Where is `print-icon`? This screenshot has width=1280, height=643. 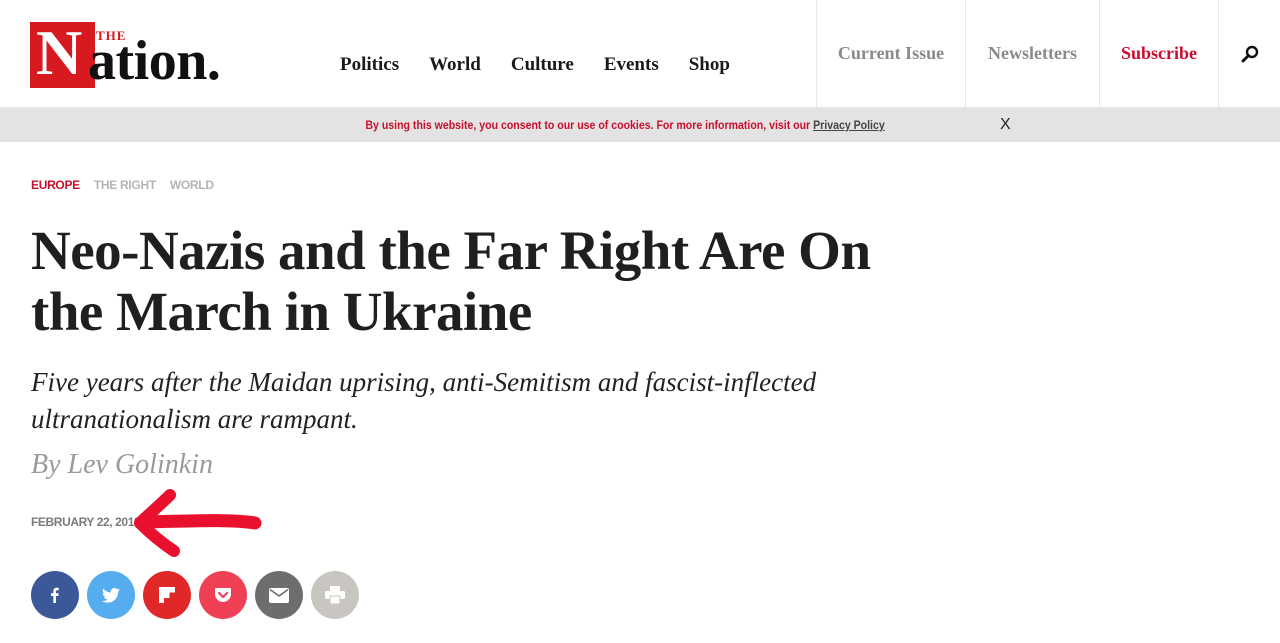
print-icon is located at coordinates (335, 595).